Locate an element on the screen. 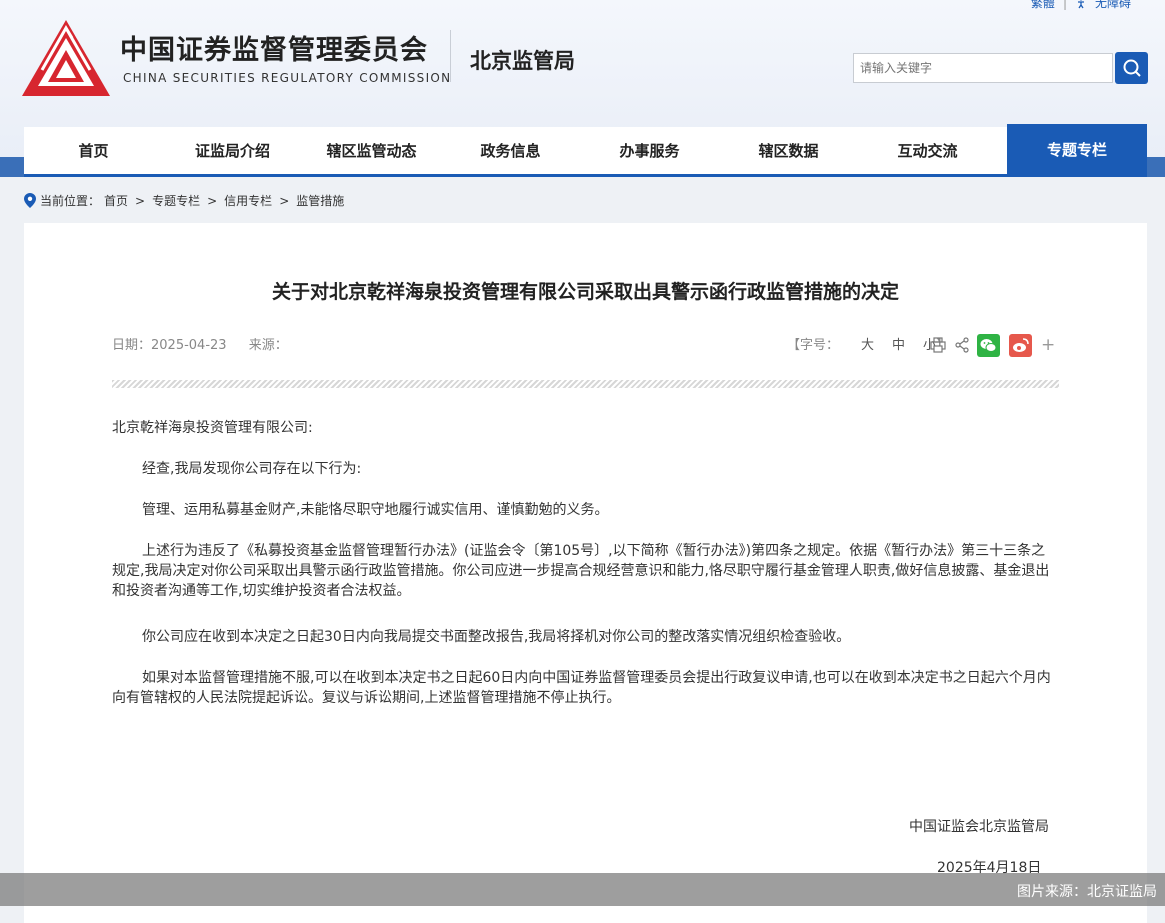 Image resolution: width=1165 pixels, height=923 pixels. traditional-chinese-link: 繁體 is located at coordinates (1043, 5).